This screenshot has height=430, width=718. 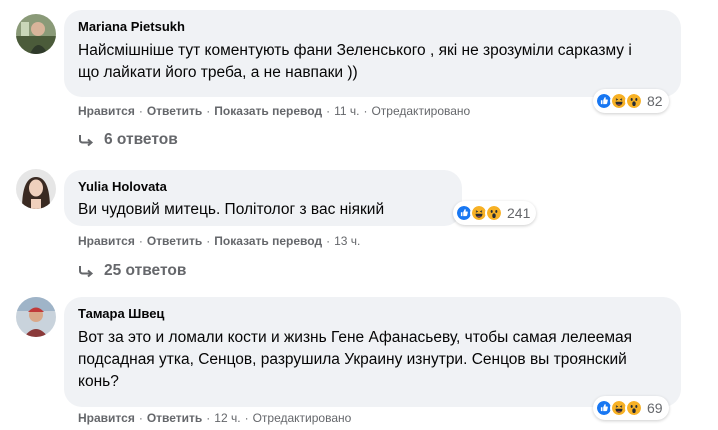 I want to click on reaction-summary: 241, so click(x=495, y=213).